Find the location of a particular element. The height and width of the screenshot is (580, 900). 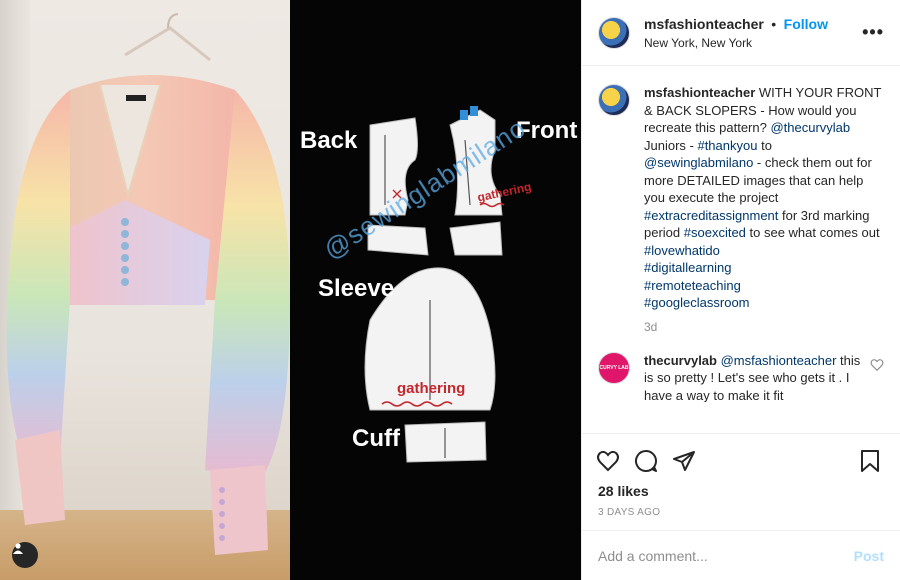

front-band is located at coordinates (476, 238).